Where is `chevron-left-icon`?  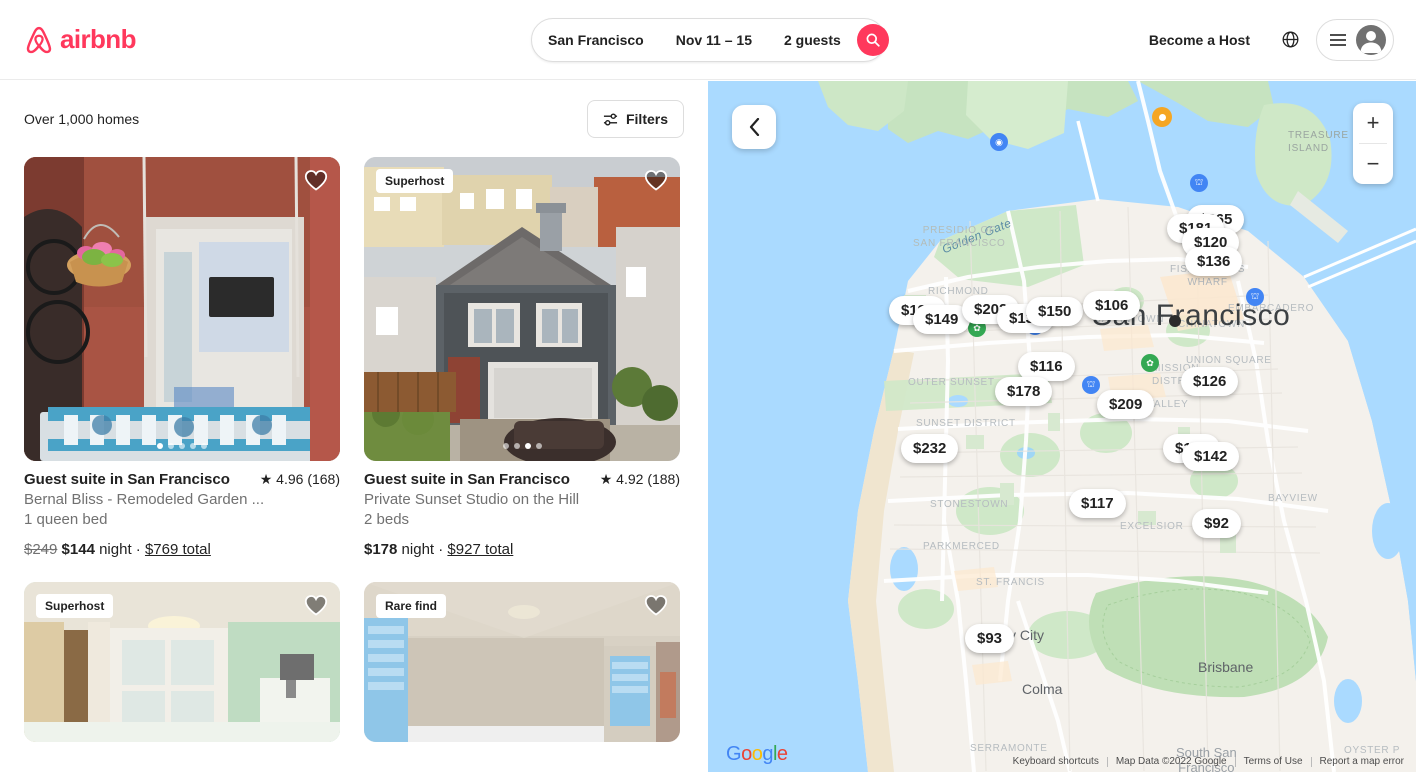 chevron-left-icon is located at coordinates (754, 127).